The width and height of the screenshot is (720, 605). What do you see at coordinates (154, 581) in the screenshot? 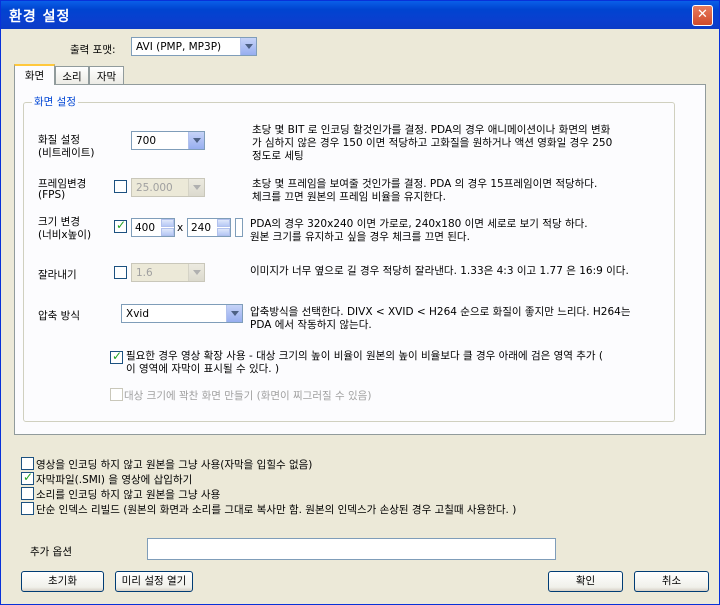
I see `open-preset-button: 미리 설정 열기` at bounding box center [154, 581].